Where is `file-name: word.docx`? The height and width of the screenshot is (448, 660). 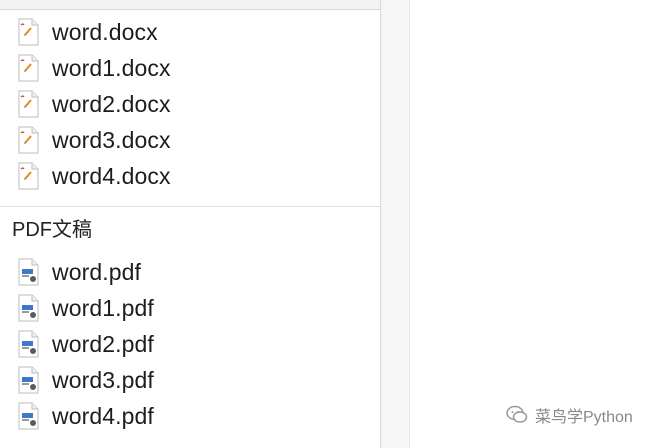
file-name: word.docx is located at coordinates (105, 32).